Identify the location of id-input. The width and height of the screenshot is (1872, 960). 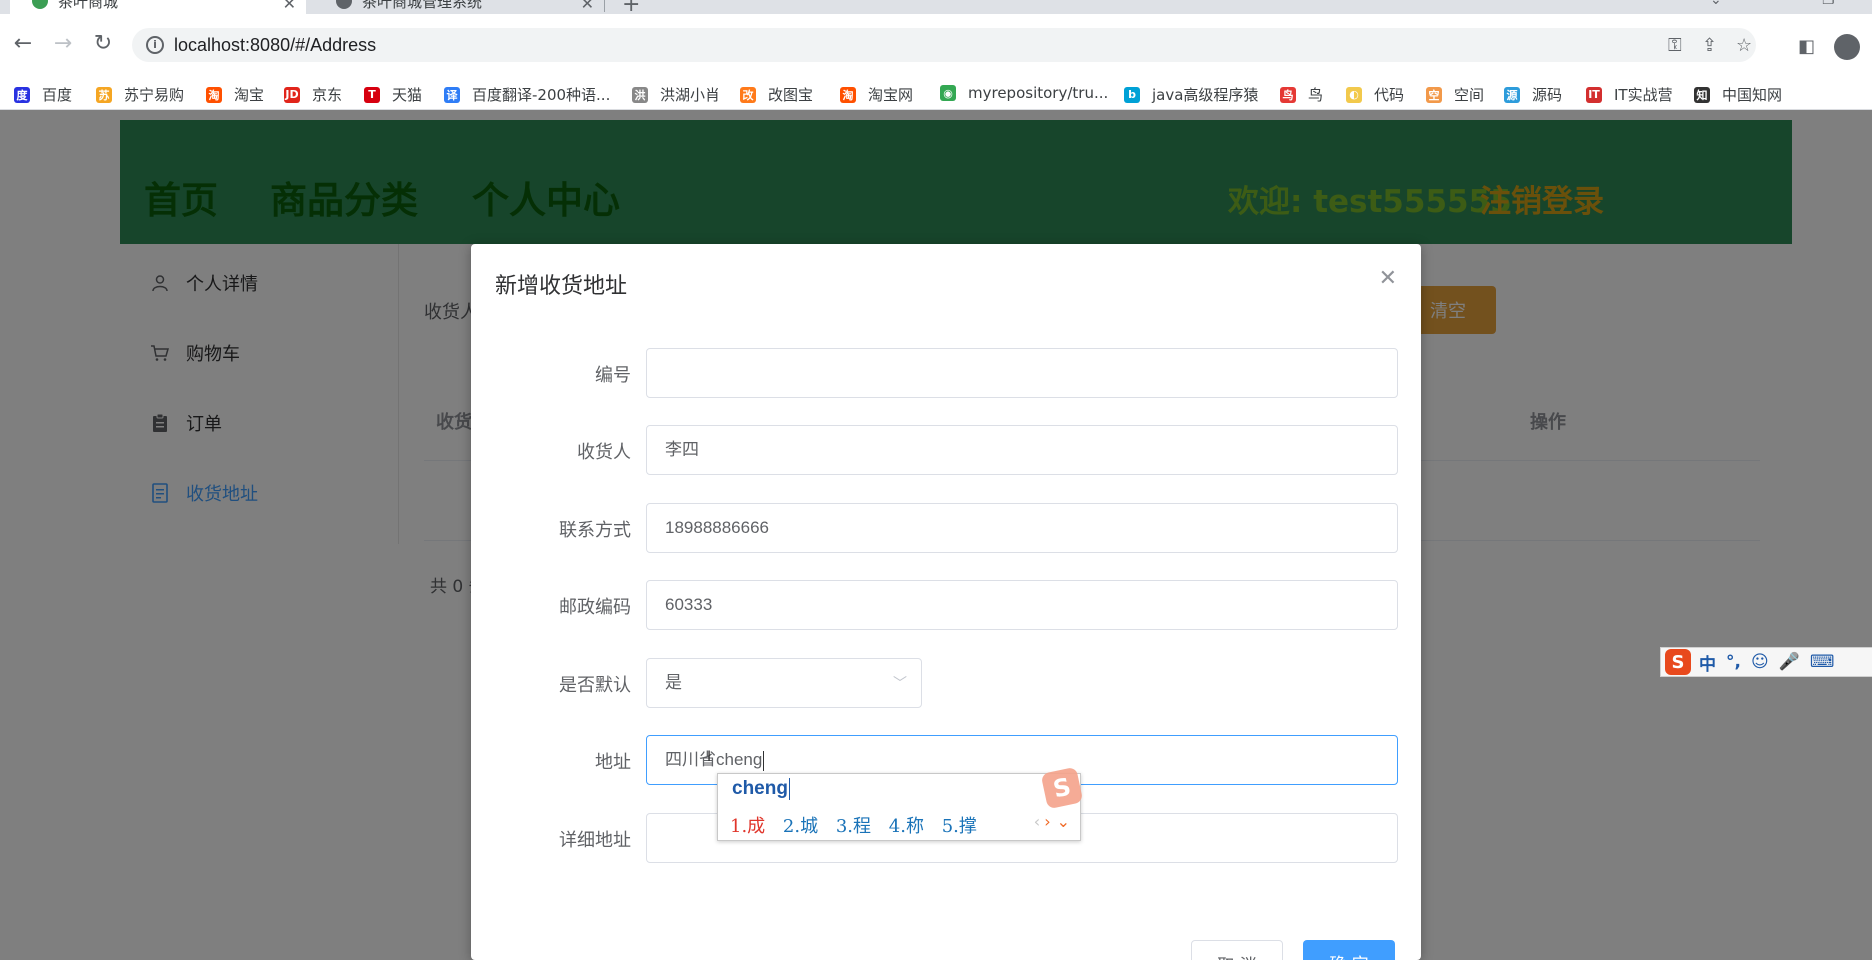
(1022, 373).